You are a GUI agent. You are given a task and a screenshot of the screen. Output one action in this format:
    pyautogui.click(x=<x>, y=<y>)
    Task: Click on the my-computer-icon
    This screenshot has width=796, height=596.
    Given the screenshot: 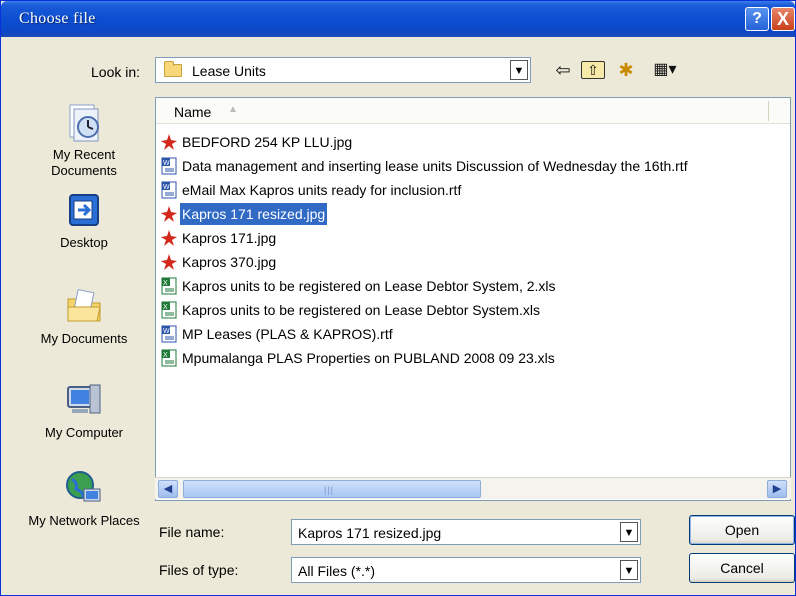 What is the action you would take?
    pyautogui.click(x=84, y=400)
    